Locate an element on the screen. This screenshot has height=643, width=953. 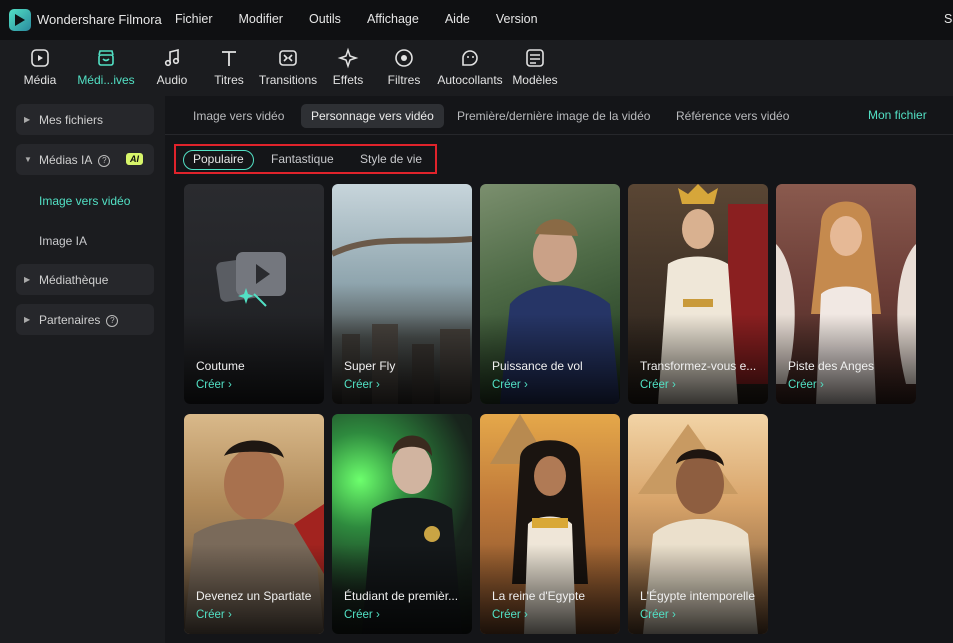
filter-chip-style-de-vie: Style de vie is located at coordinates (391, 159).